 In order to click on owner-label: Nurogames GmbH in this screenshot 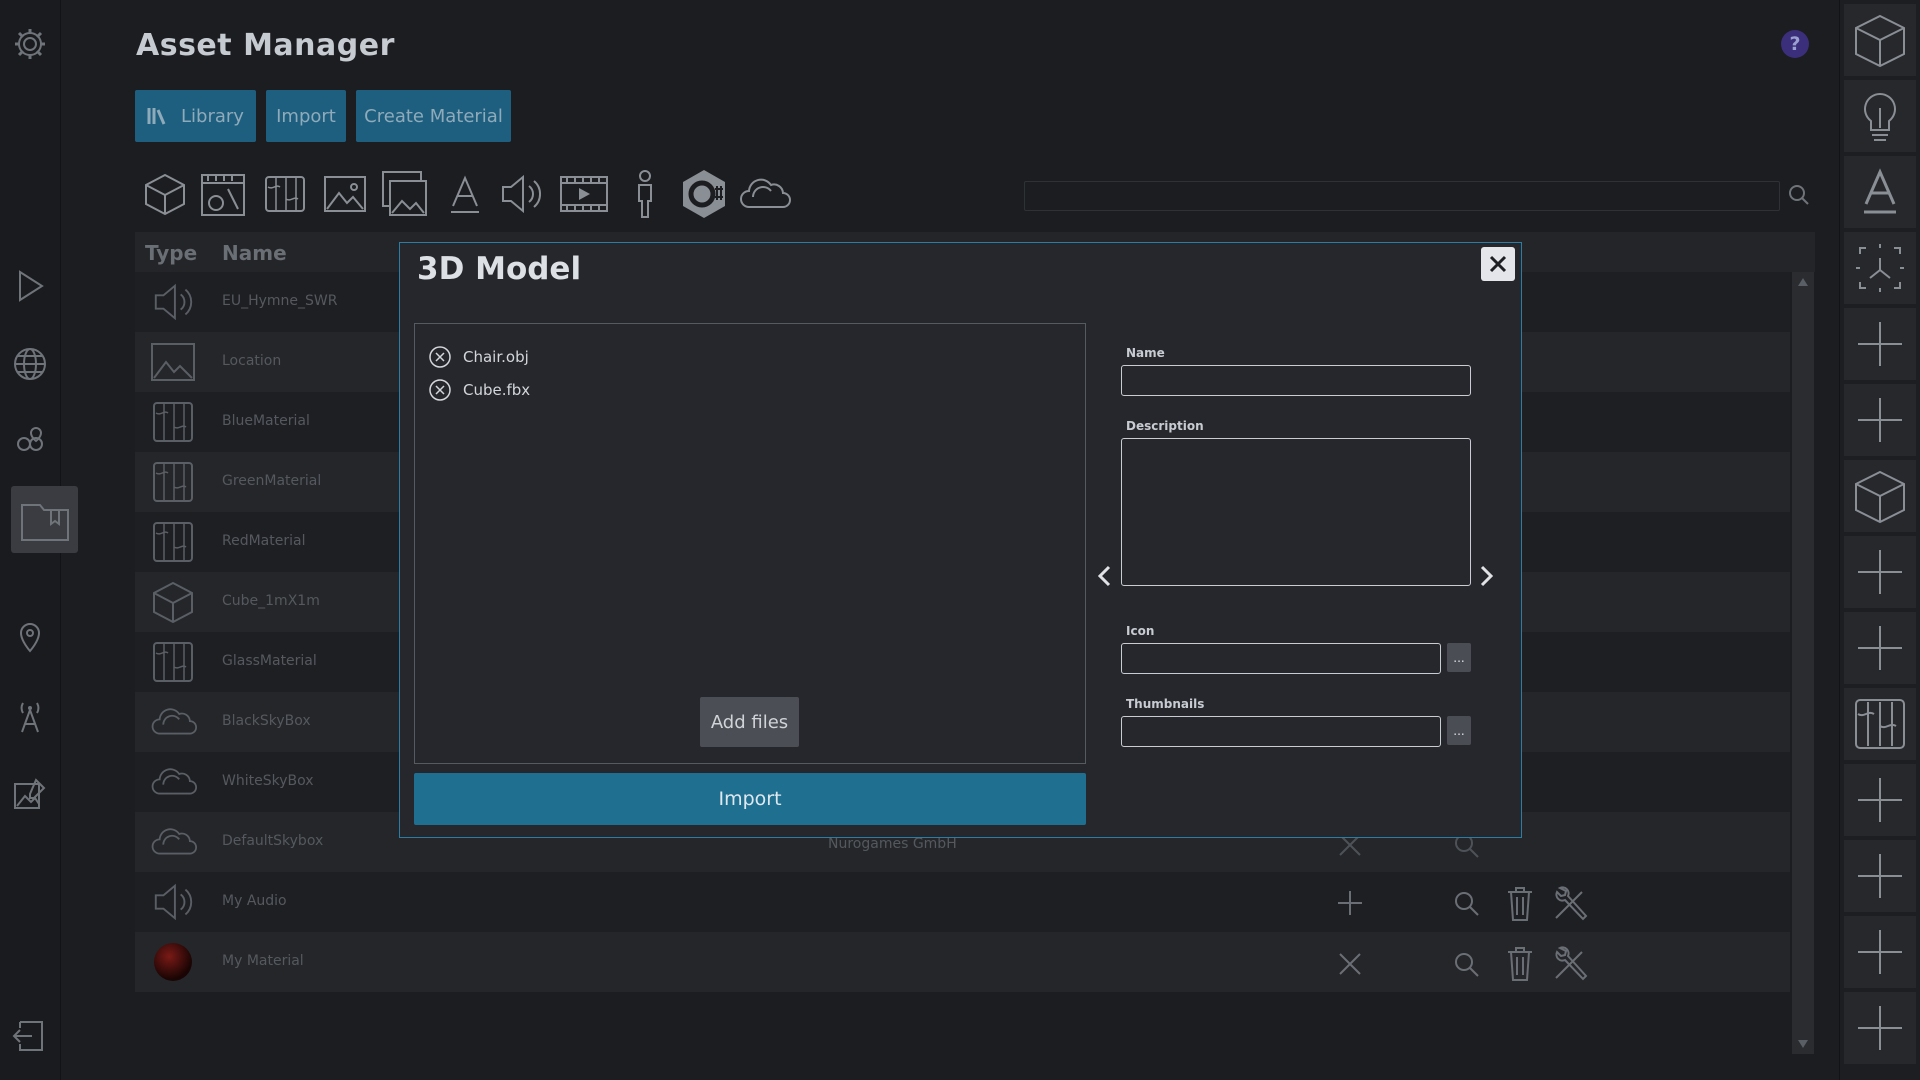, I will do `click(892, 844)`.